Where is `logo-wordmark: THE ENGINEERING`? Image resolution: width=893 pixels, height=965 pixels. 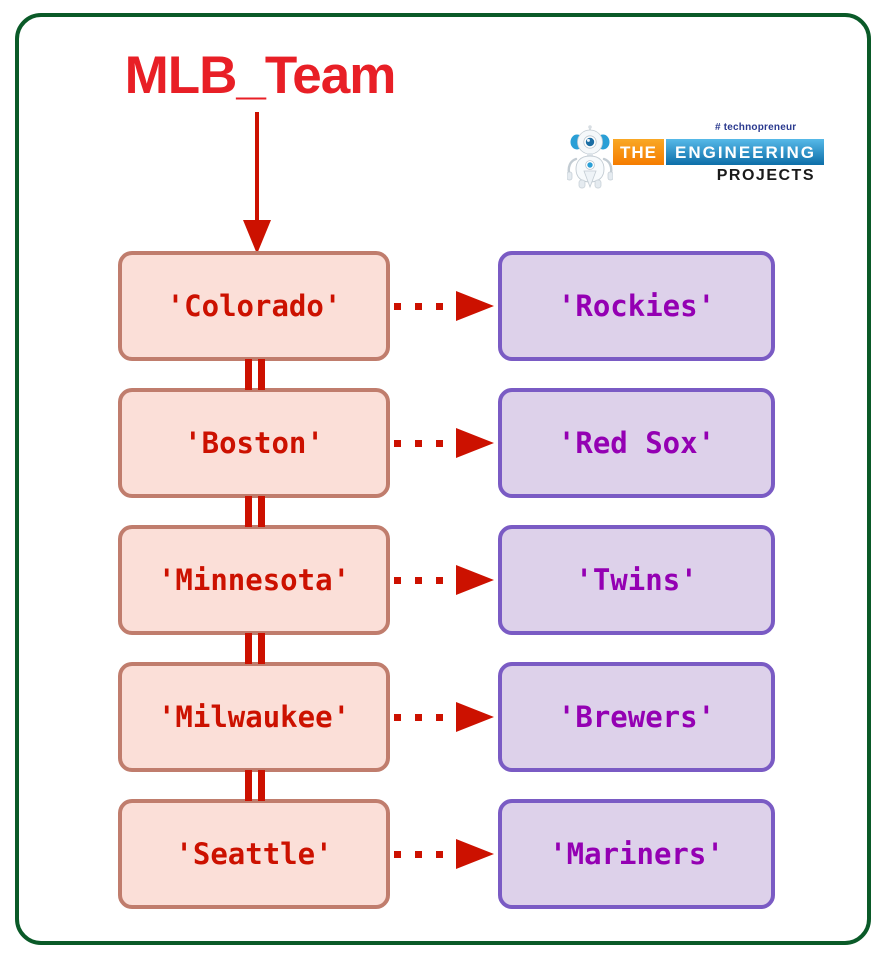 logo-wordmark: THE ENGINEERING is located at coordinates (719, 152).